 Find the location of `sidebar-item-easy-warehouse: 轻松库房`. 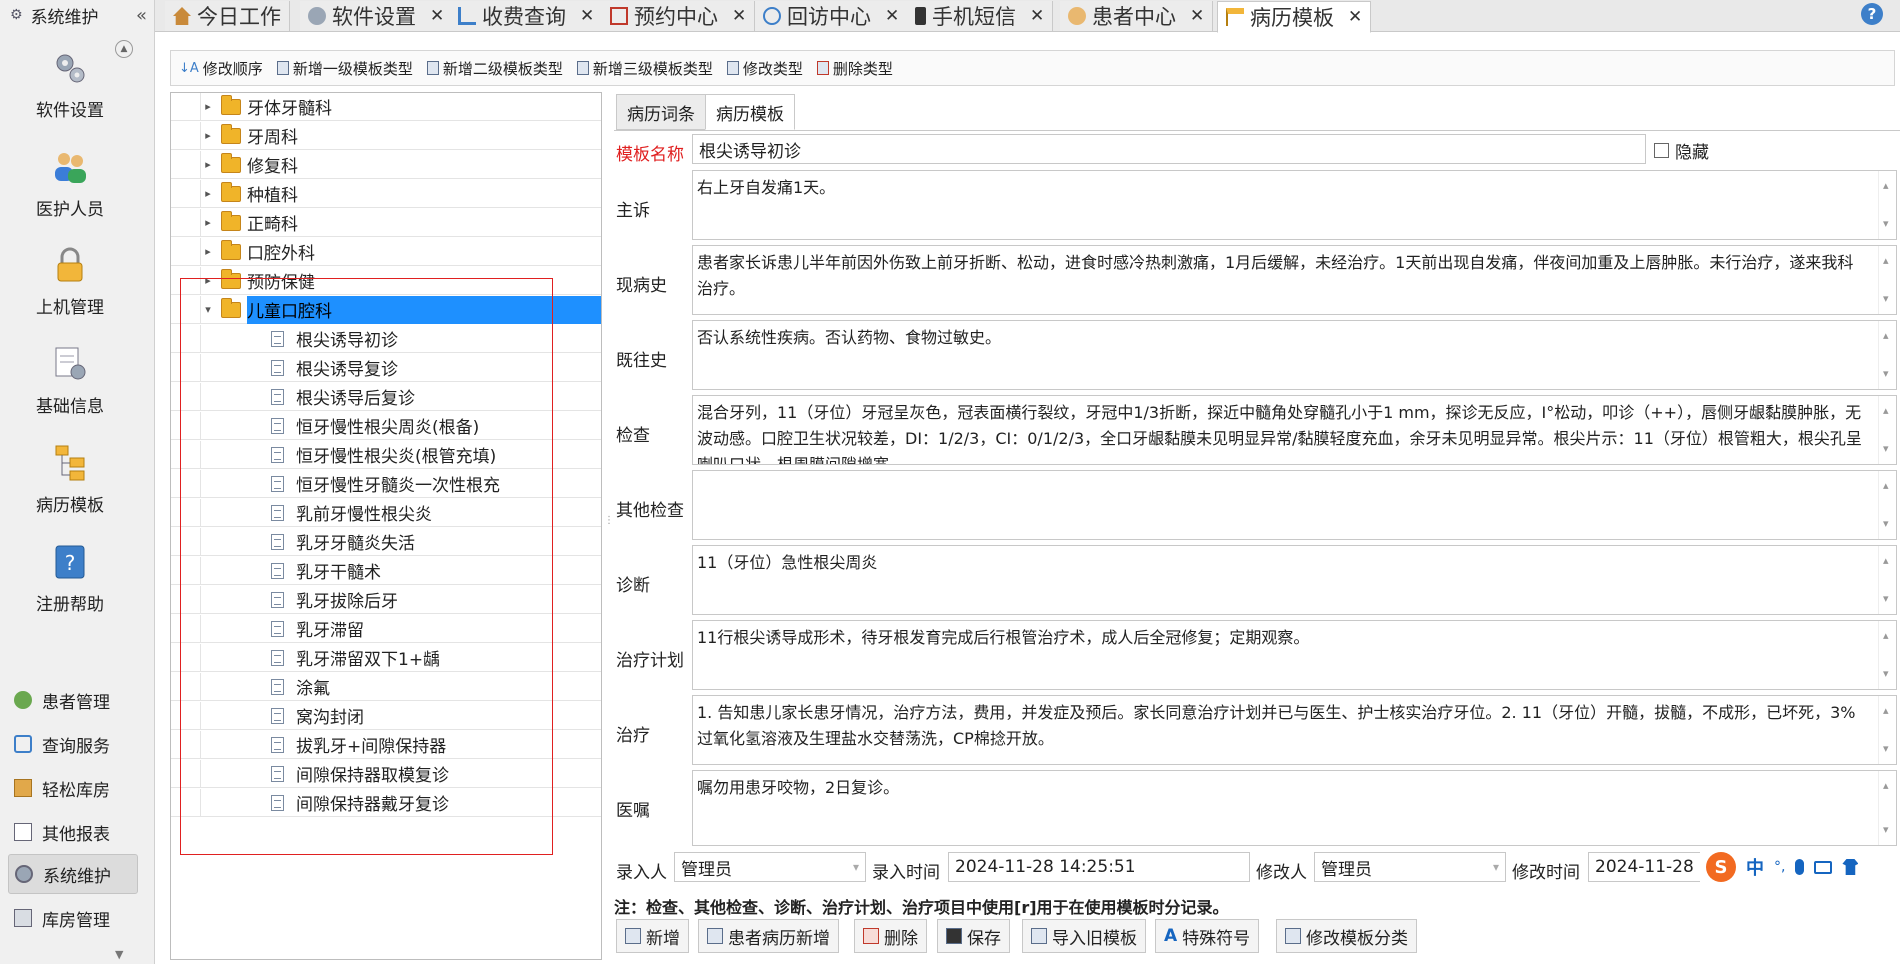

sidebar-item-easy-warehouse: 轻松库房 is located at coordinates (73, 788).